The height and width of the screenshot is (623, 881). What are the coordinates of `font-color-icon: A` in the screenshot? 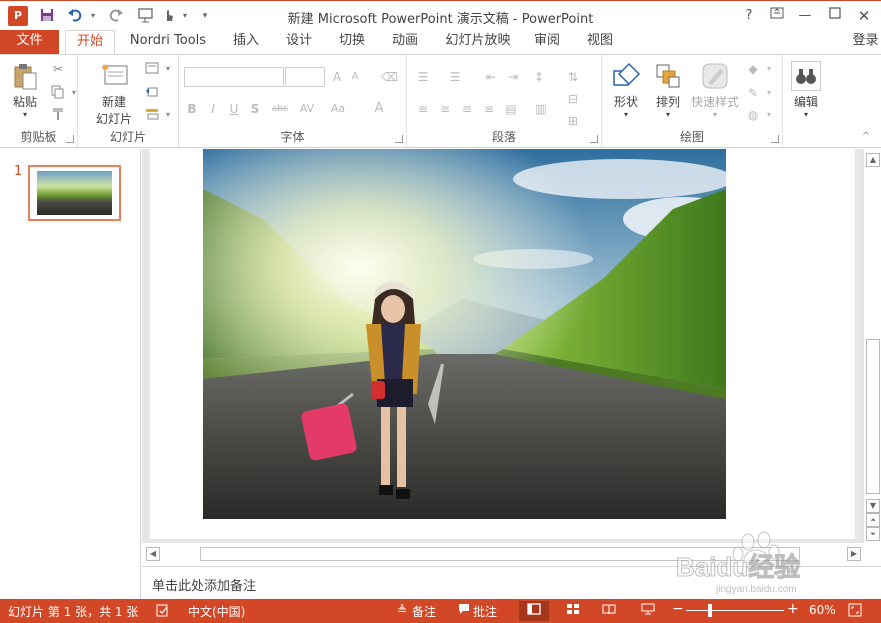 It's located at (379, 109).